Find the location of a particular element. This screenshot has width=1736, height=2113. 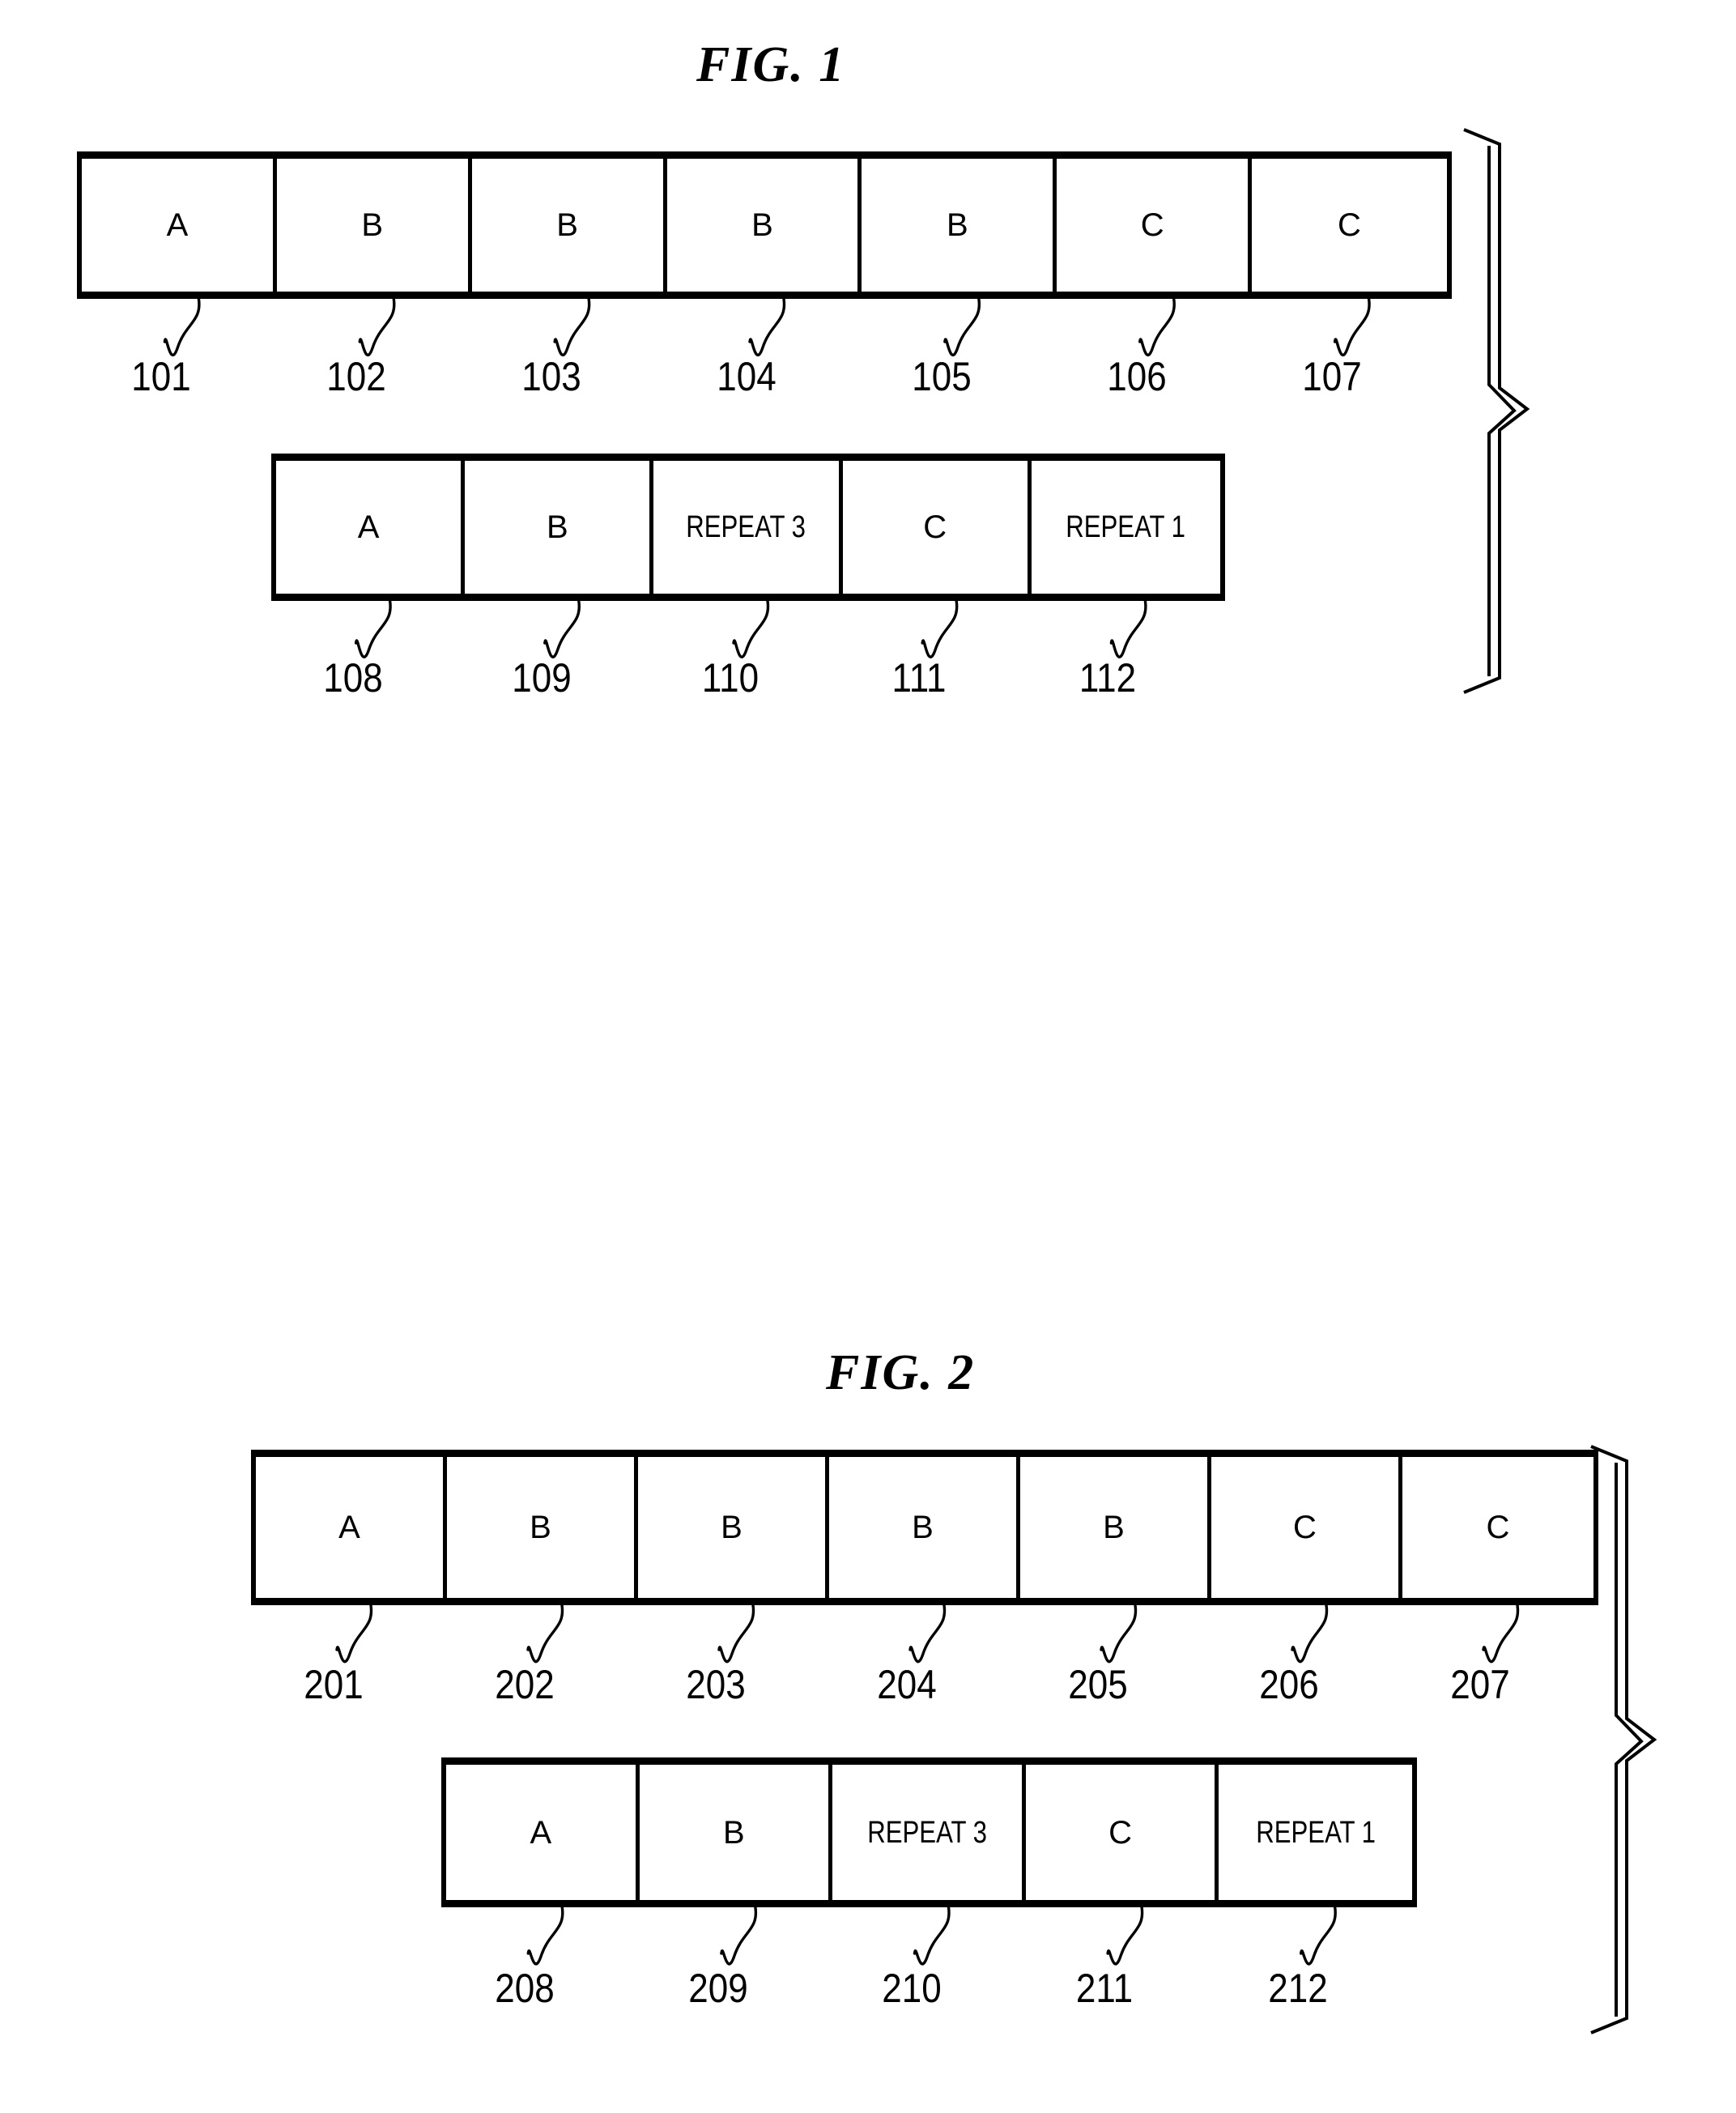

figure-title: FIG. 2 is located at coordinates (901, 1372).